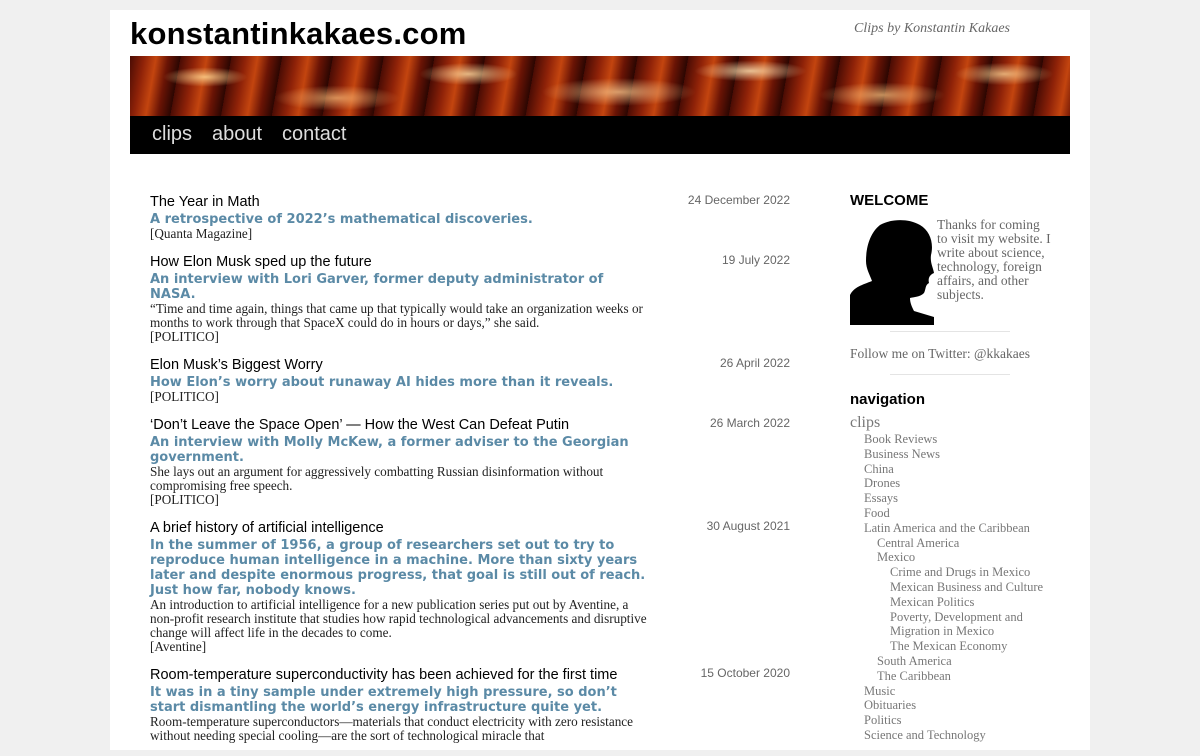 The image size is (1200, 756). Describe the element at coordinates (914, 676) in the screenshot. I see `nav-category-link: The Caribbean` at that location.